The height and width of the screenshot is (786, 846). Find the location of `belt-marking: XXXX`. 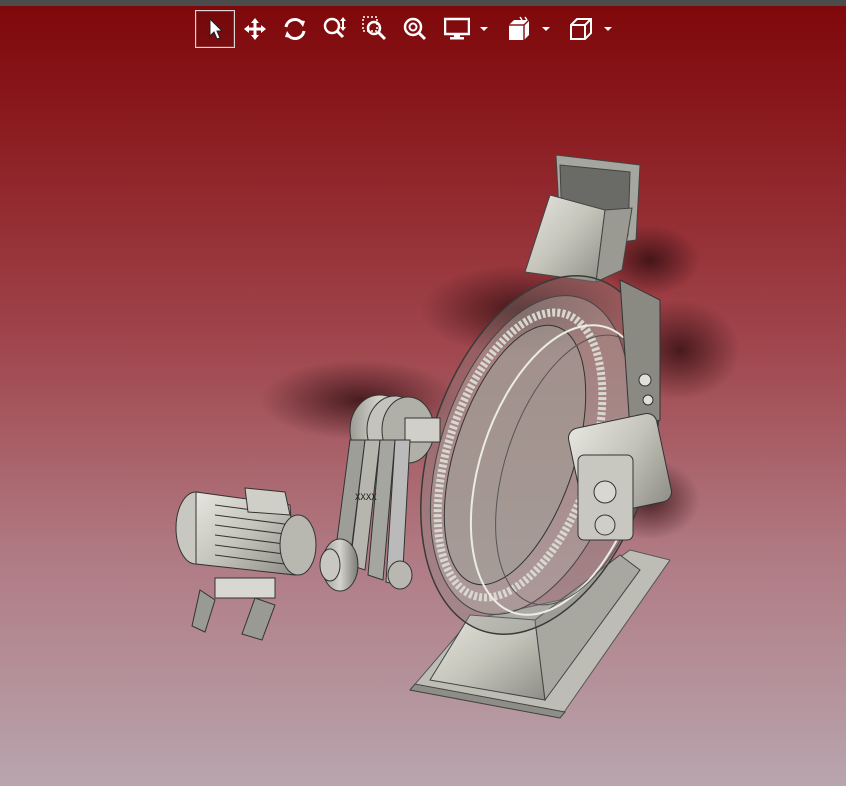

belt-marking: XXXX is located at coordinates (366, 498).